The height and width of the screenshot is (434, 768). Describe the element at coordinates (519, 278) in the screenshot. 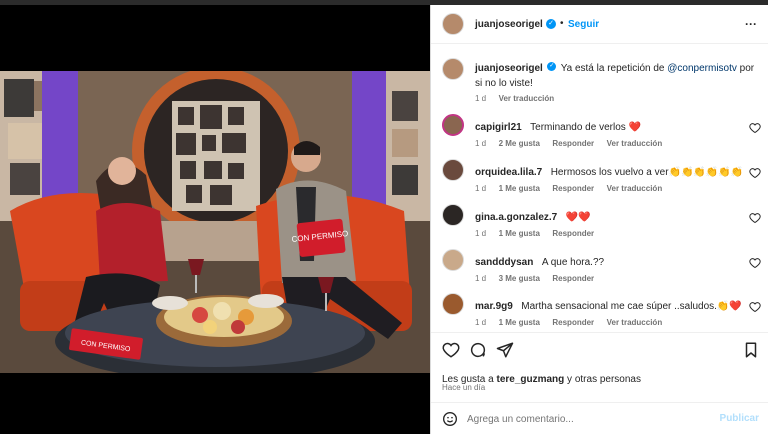

I see `comment-likes: 3 Me gusta` at that location.